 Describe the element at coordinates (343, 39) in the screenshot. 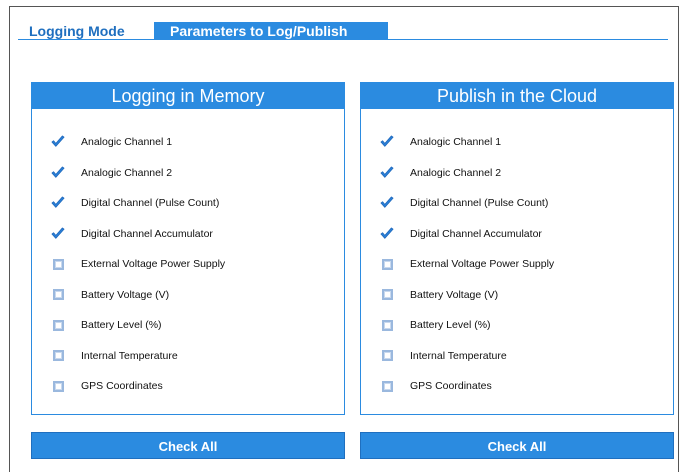

I see `tab-divider` at that location.